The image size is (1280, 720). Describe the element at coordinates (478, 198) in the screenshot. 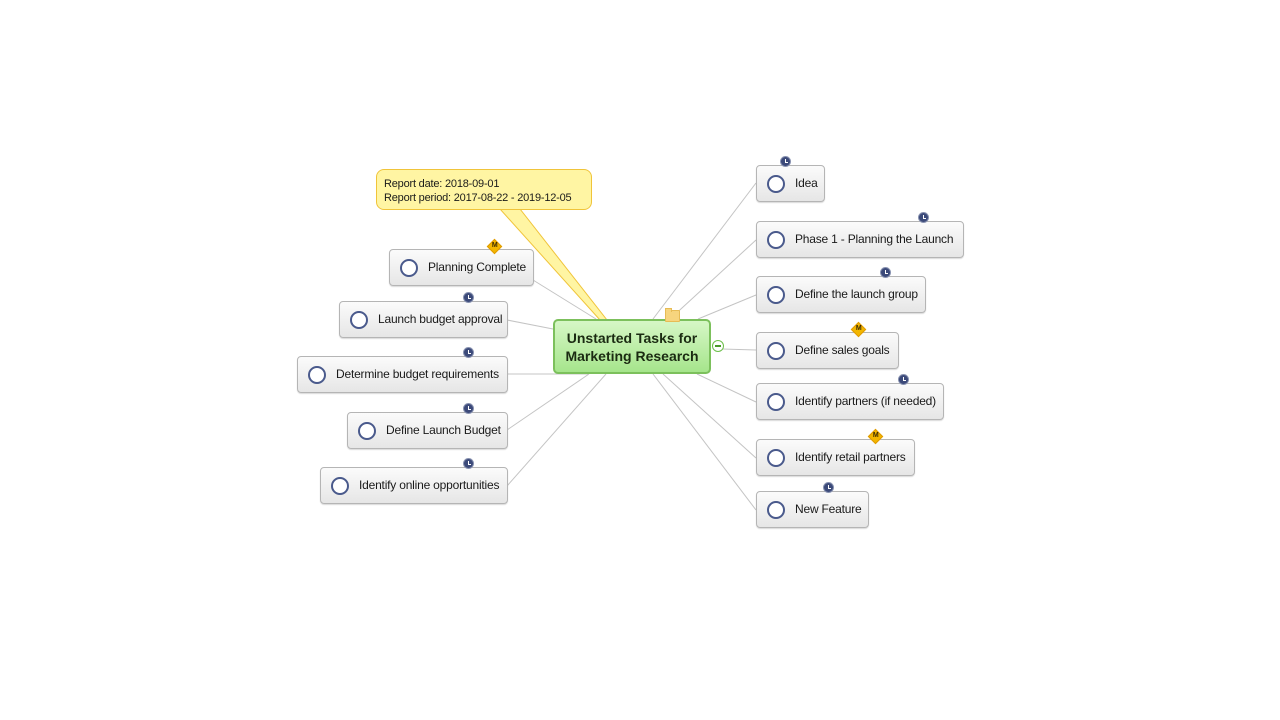

I see `report-period-line: Report period: 2017-08-22 - 2019-12-05` at that location.